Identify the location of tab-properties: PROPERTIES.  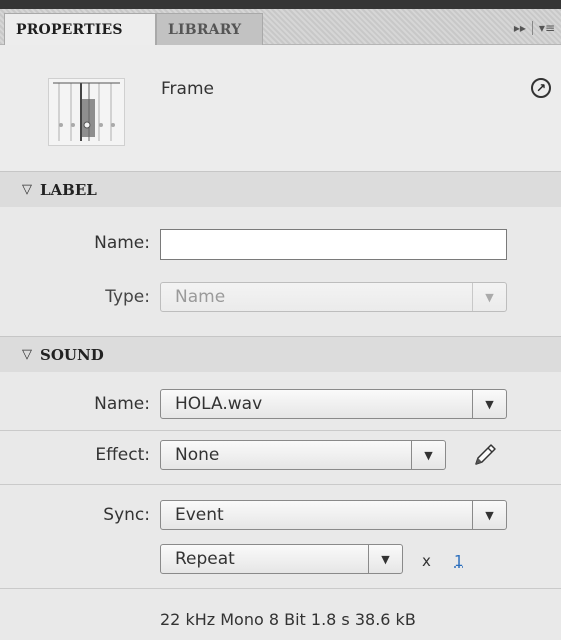
(80, 29).